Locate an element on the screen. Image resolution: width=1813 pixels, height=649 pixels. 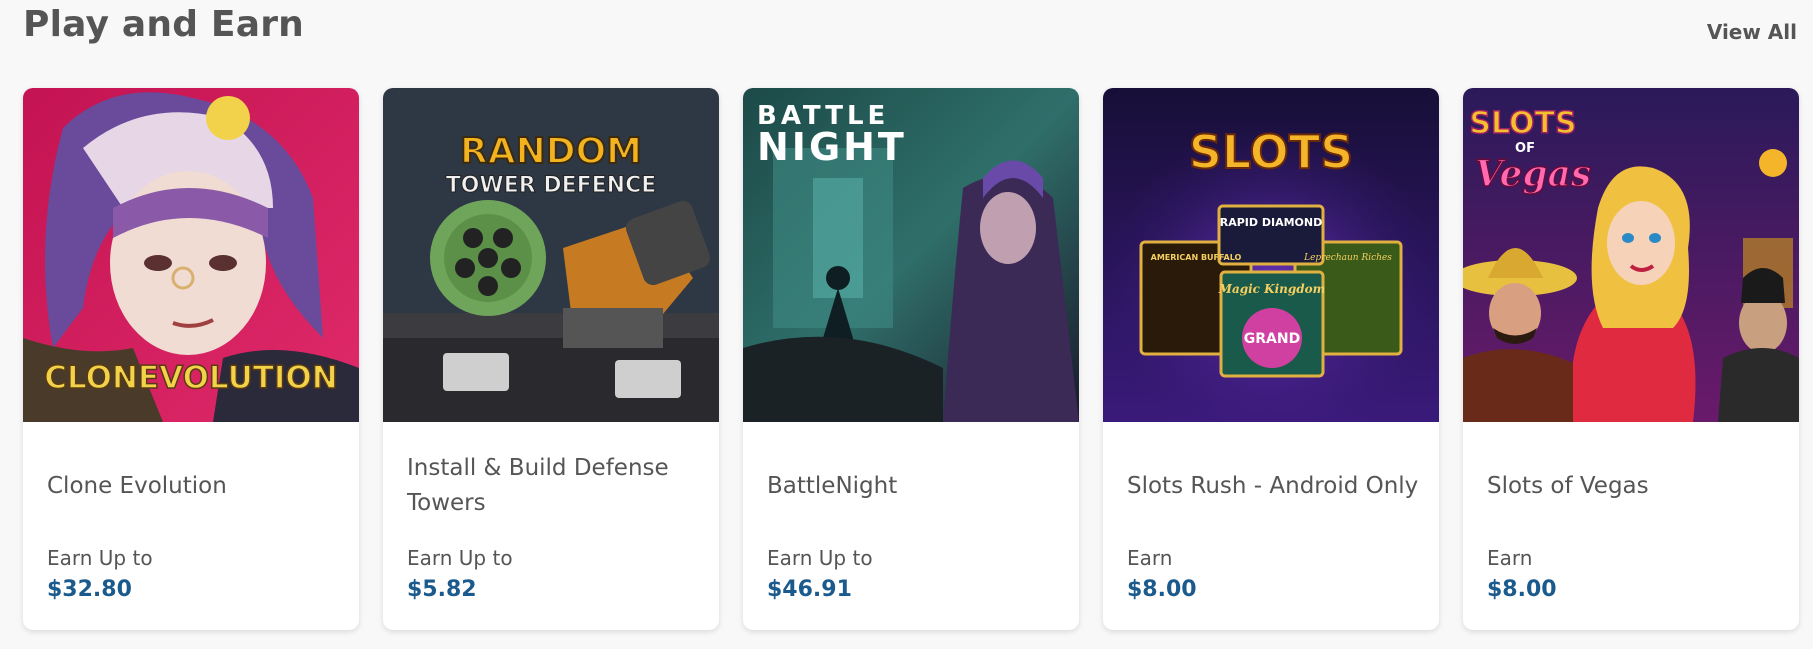
section-title: Play and Earn is located at coordinates (164, 24).